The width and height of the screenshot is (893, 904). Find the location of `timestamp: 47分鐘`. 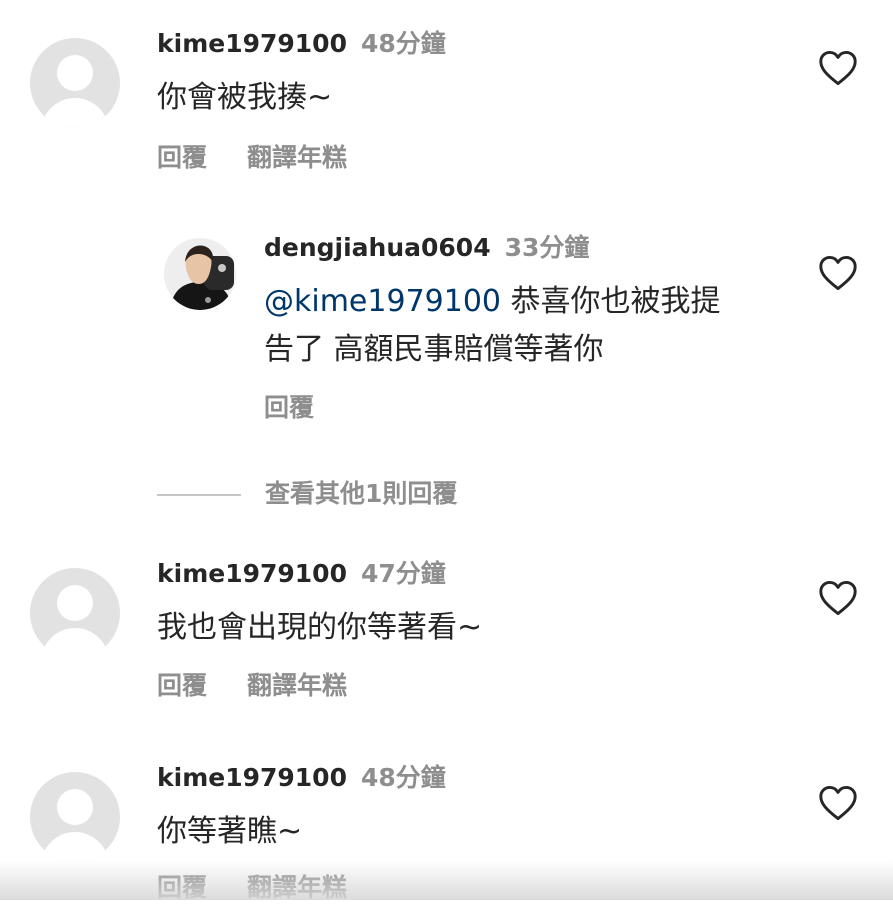

timestamp: 47分鐘 is located at coordinates (403, 573).